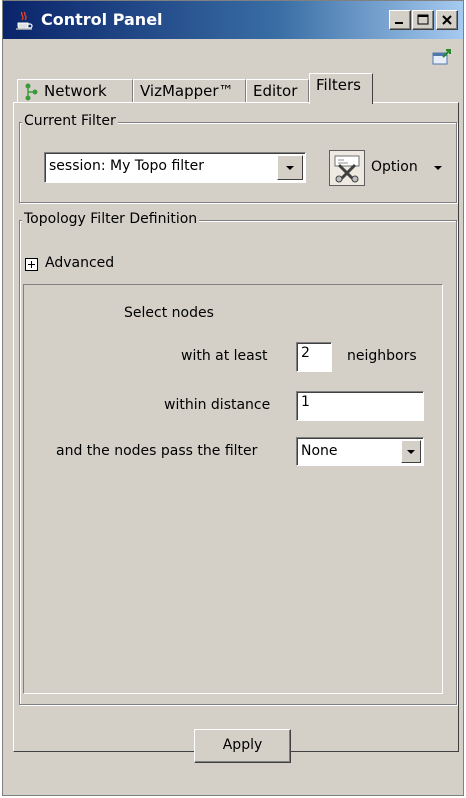 This screenshot has height=798, width=466. I want to click on maximize-button, so click(423, 20).